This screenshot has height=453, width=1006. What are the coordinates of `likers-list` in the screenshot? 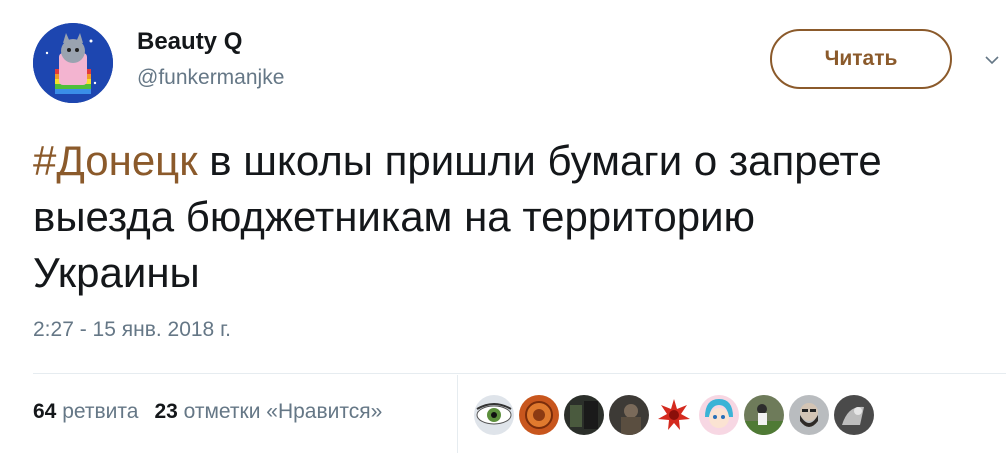 It's located at (676, 415).